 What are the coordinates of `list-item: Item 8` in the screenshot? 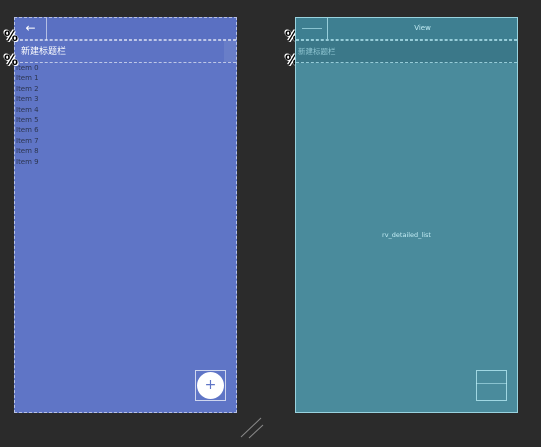 It's located at (116, 151).